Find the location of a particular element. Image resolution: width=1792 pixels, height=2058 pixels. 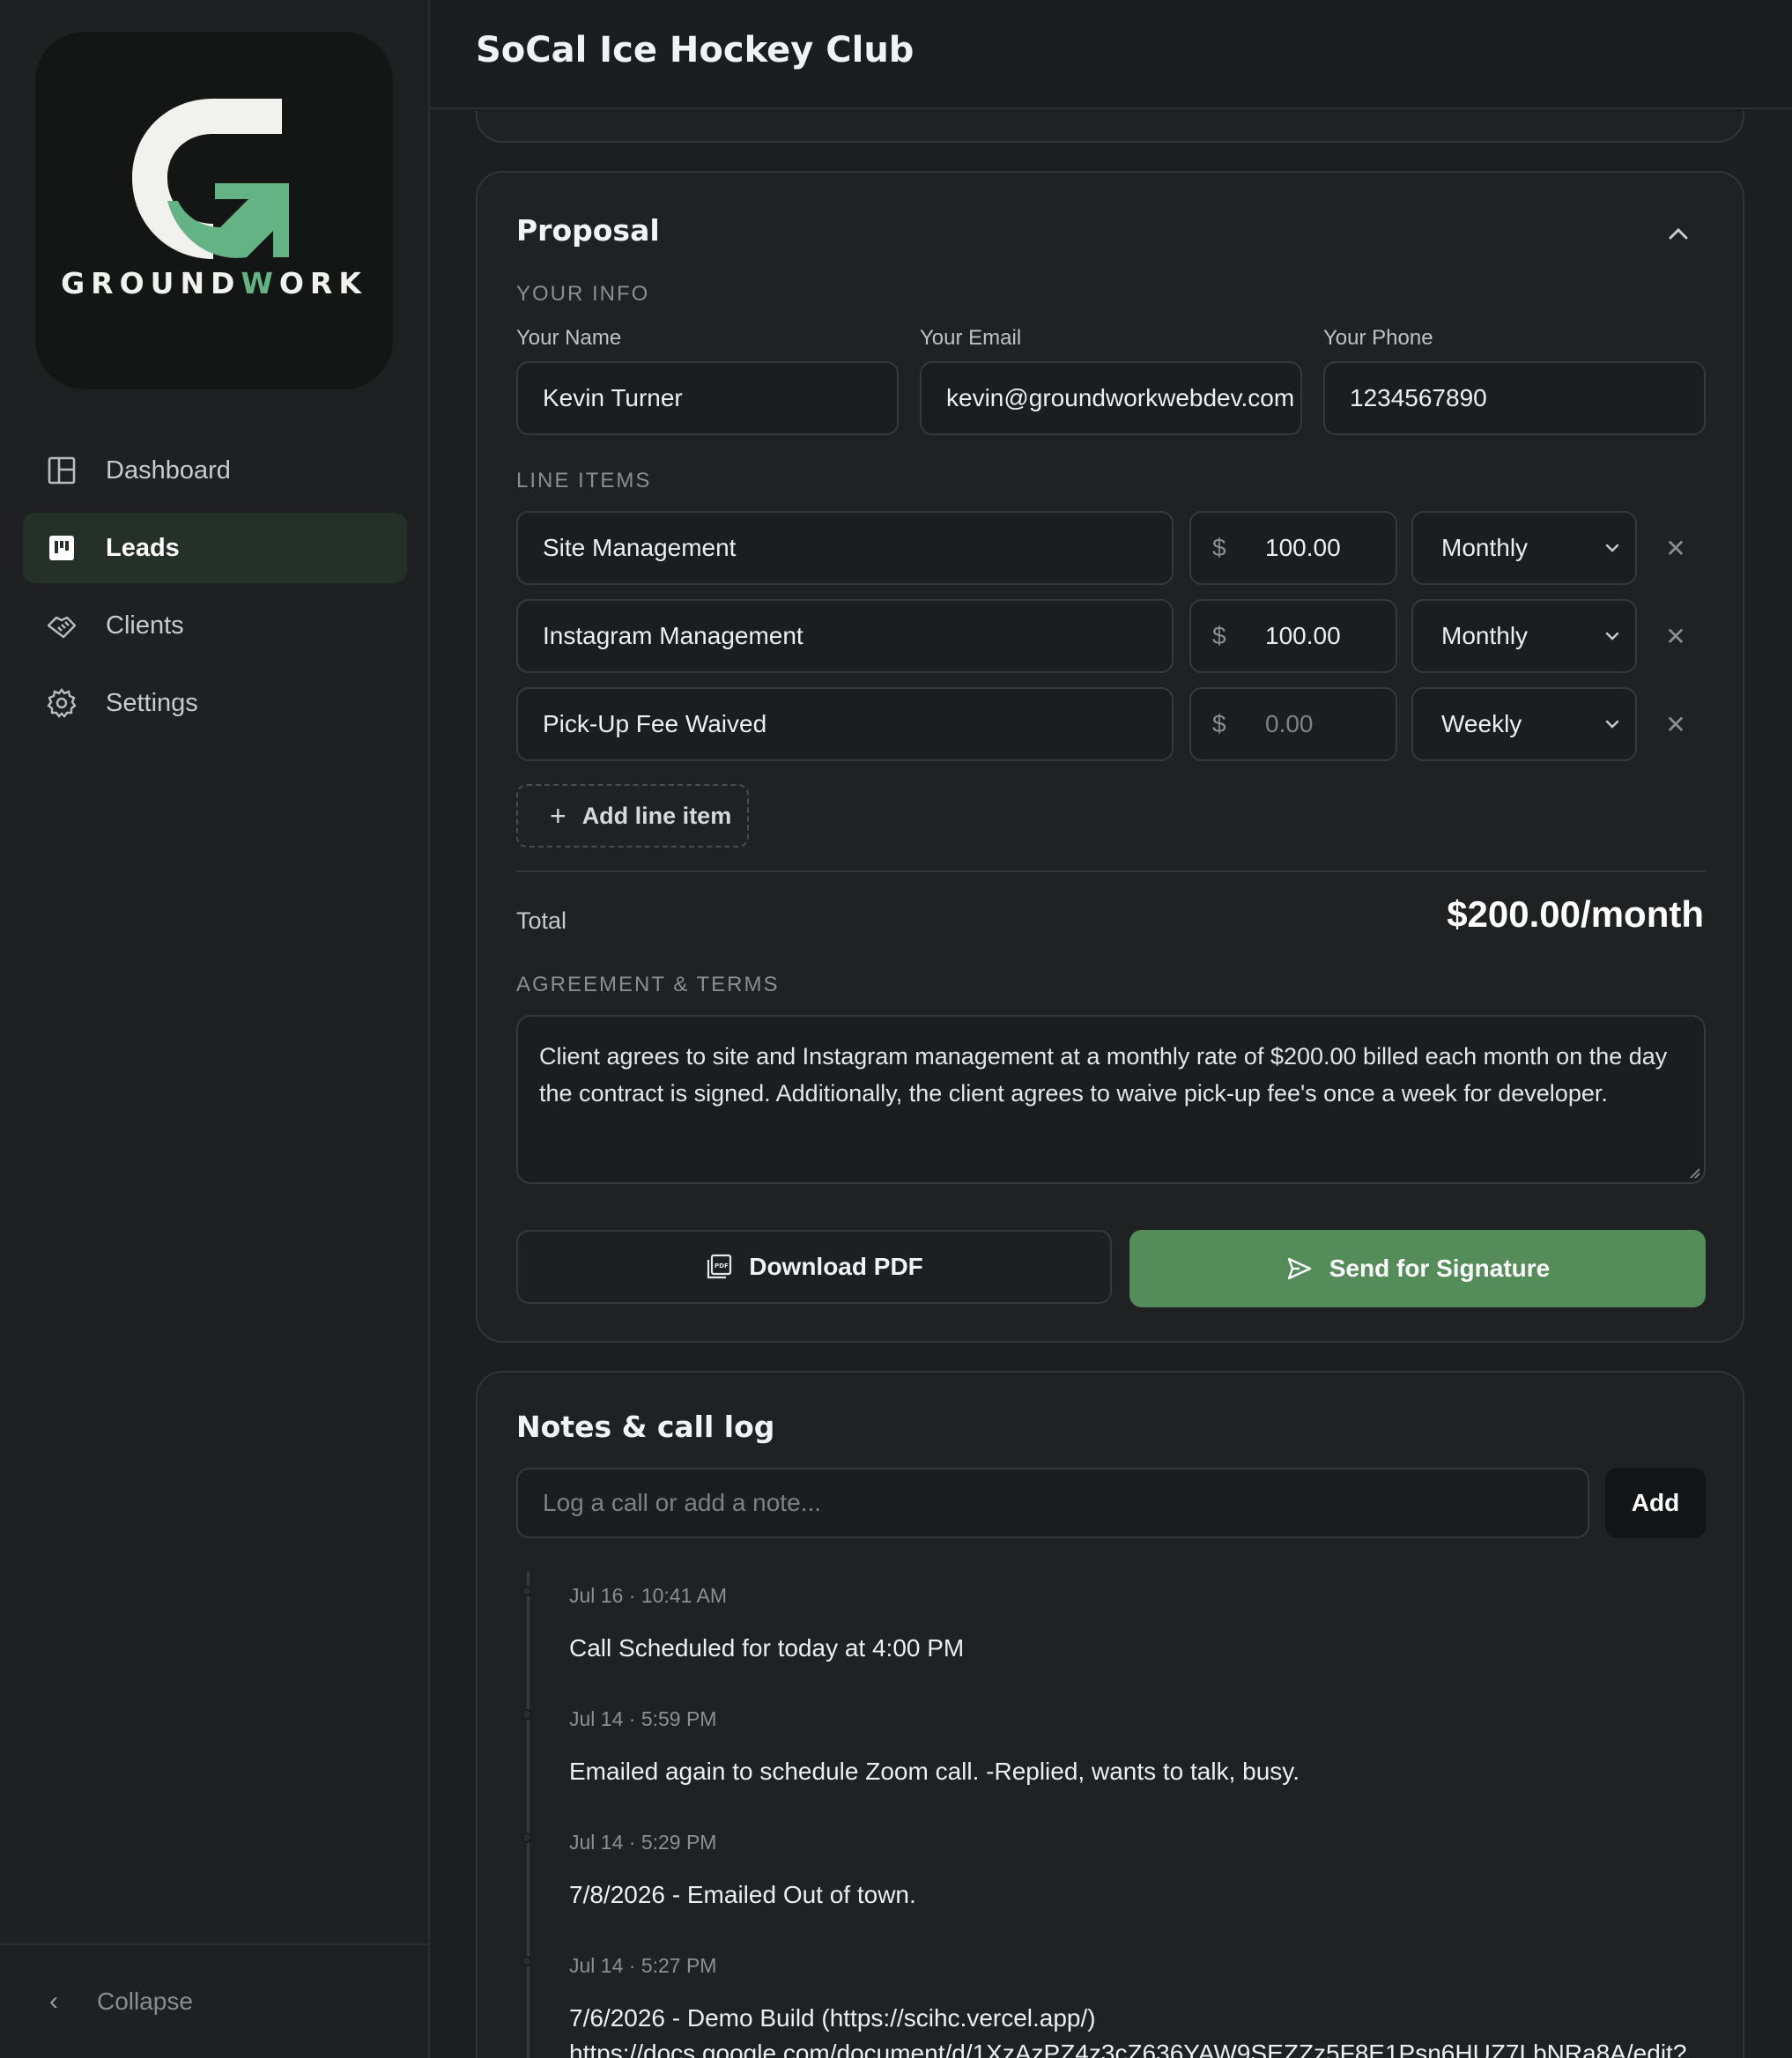

note-text: 7/8/2026 - Emailed Out of town. is located at coordinates (742, 1894).